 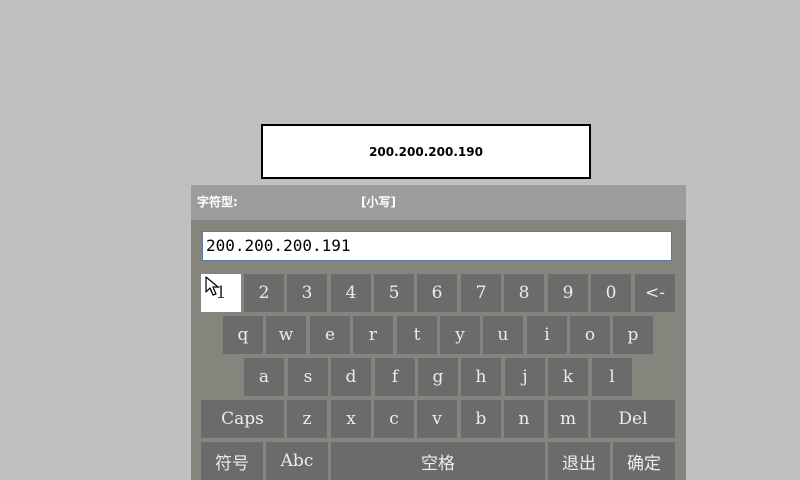 What do you see at coordinates (547, 335) in the screenshot?
I see `key-i: i` at bounding box center [547, 335].